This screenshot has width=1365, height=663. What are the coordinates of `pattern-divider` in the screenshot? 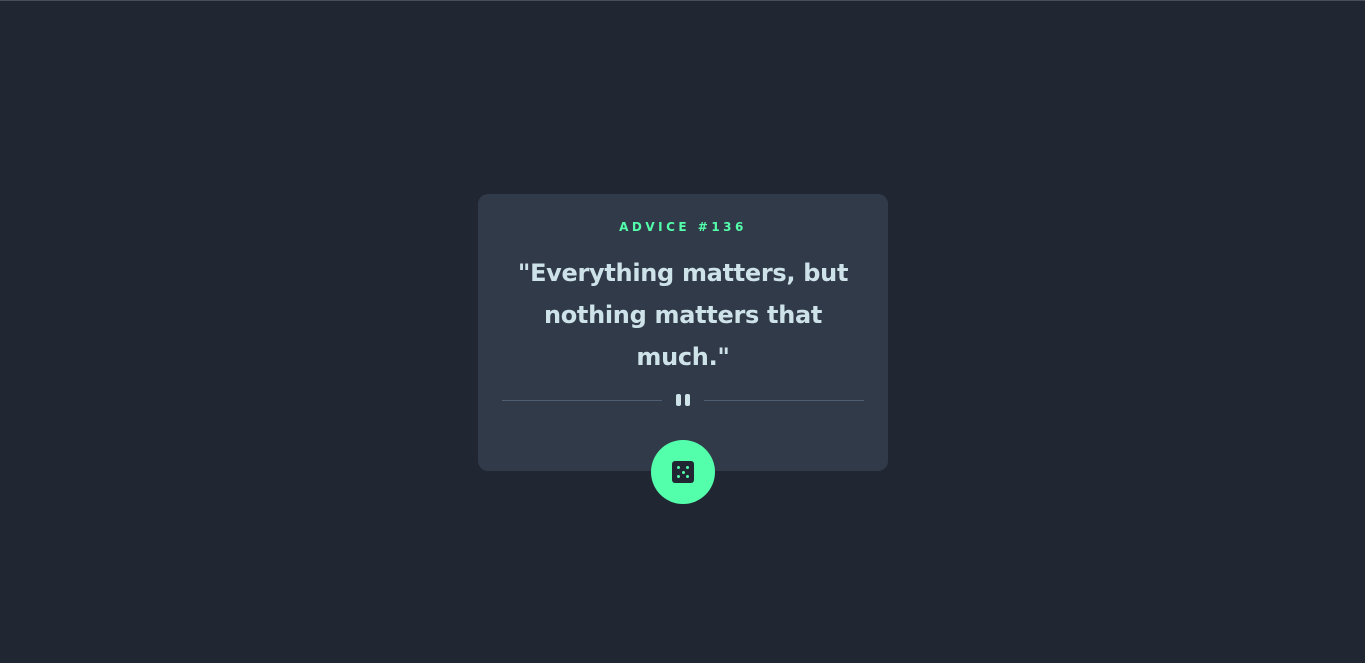 It's located at (683, 401).